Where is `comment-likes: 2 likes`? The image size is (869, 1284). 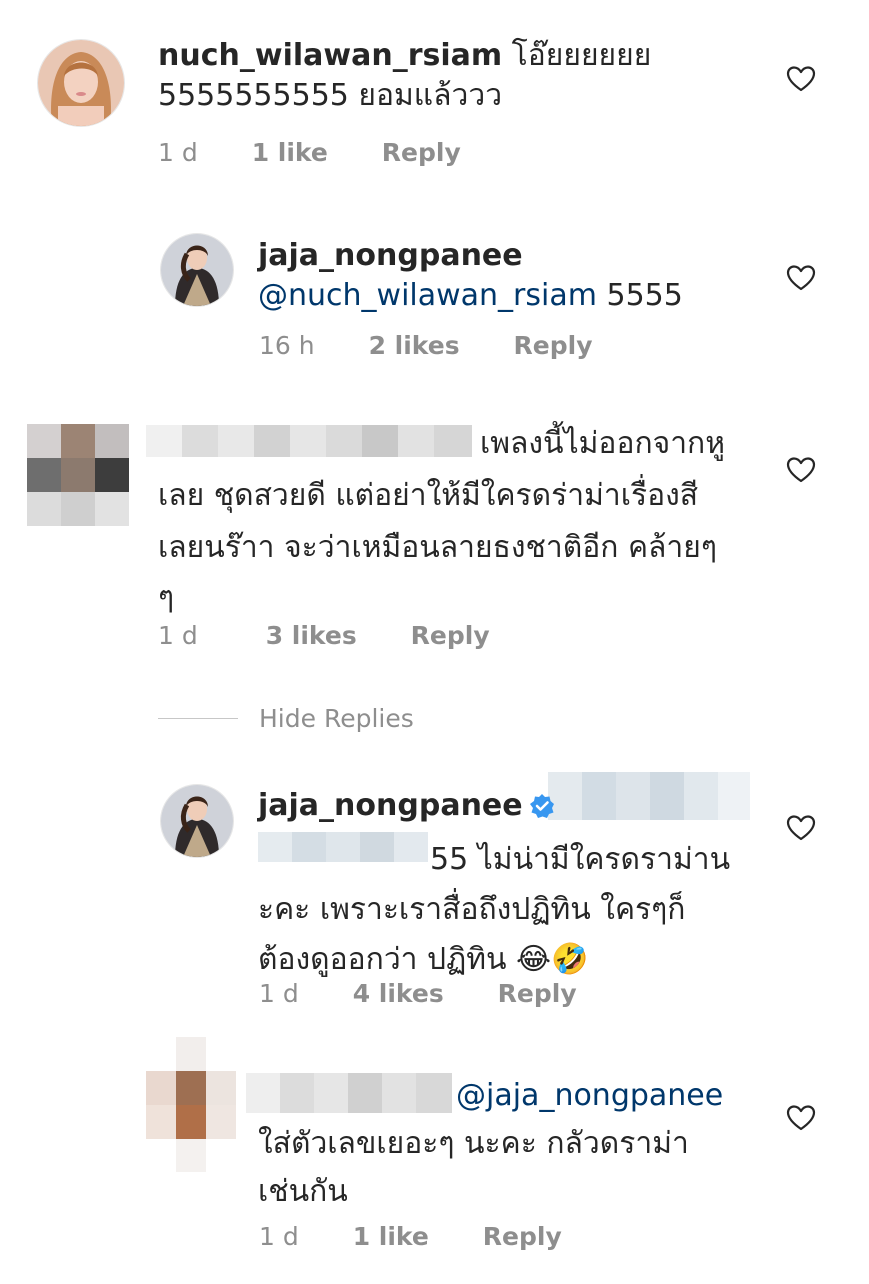 comment-likes: 2 likes is located at coordinates (414, 345).